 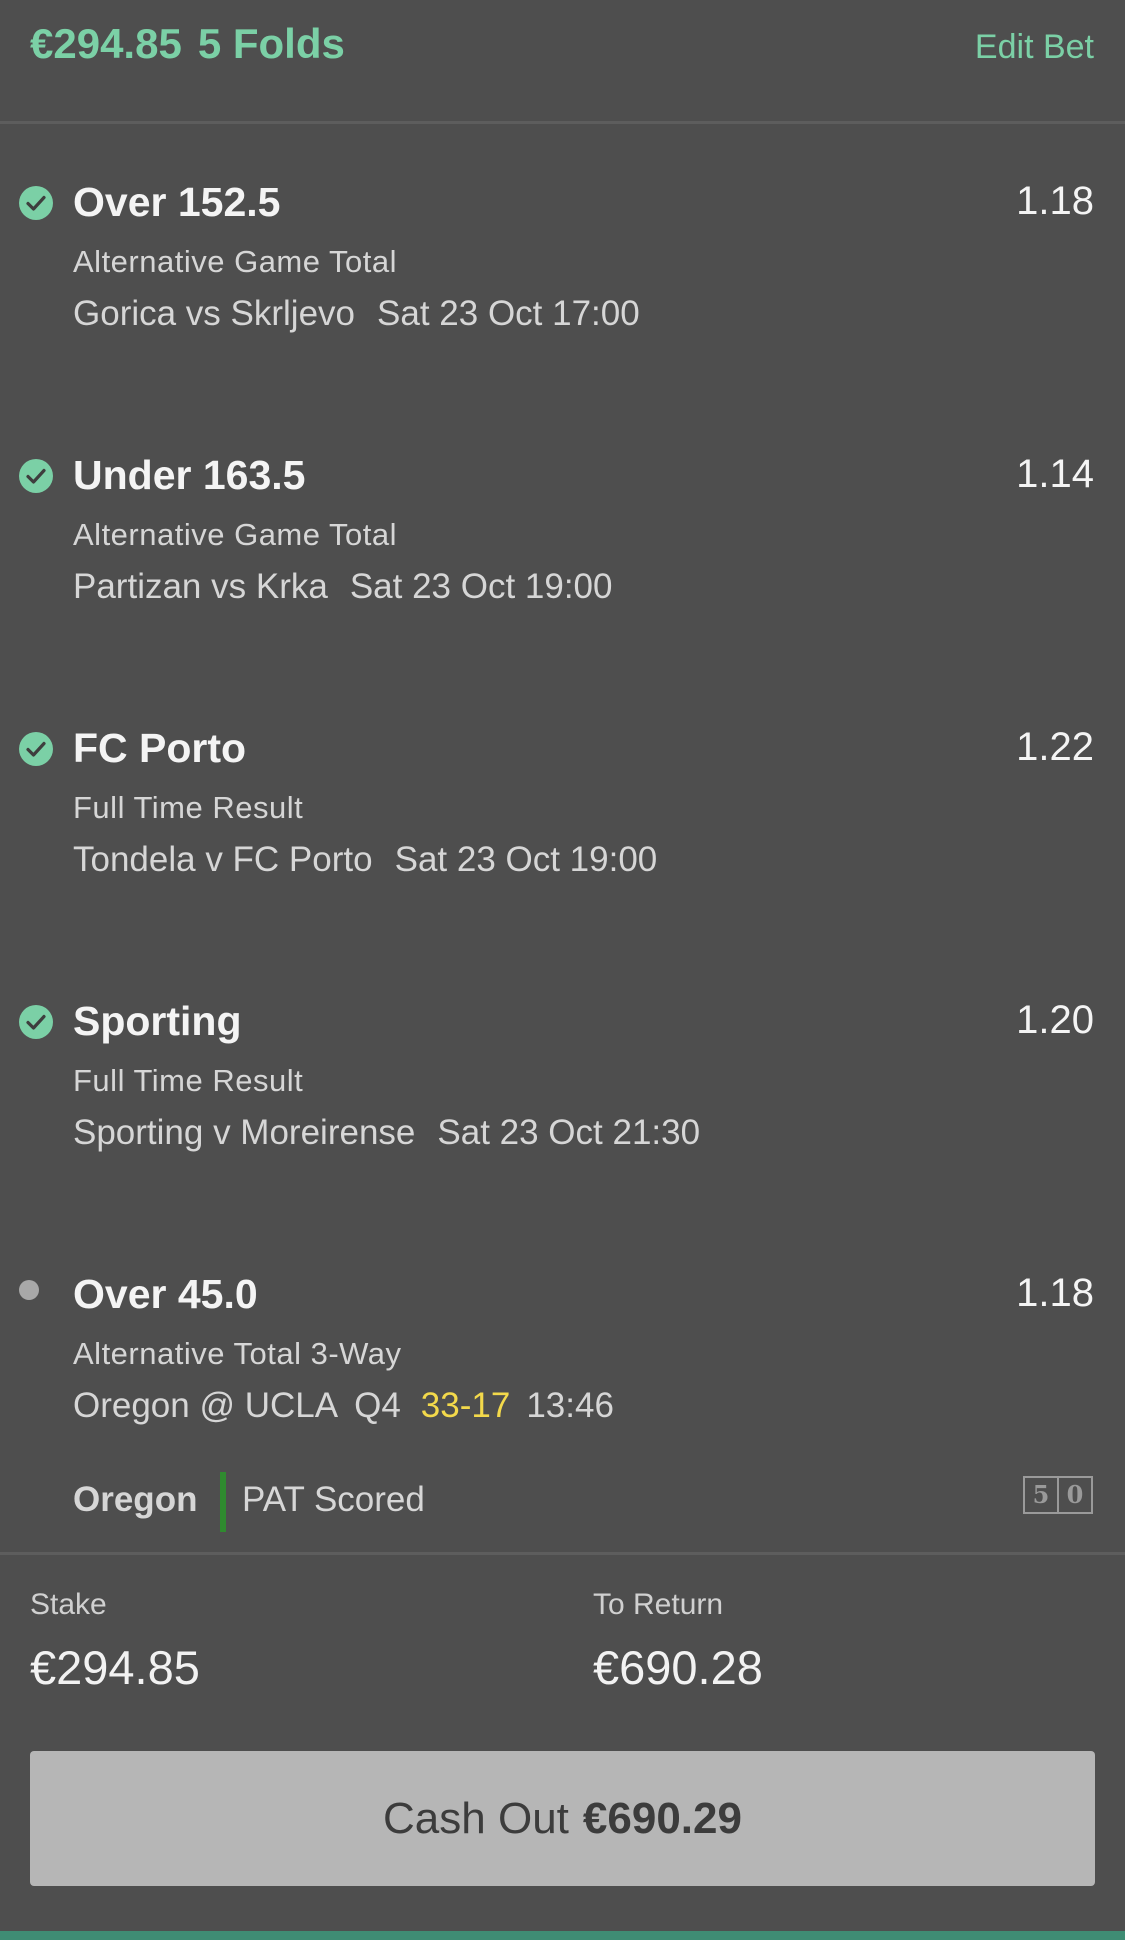 I want to click on selection-event-line: Sporting v Moreirense Sat 23 Oct 21:30, so click(x=397, y=1133).